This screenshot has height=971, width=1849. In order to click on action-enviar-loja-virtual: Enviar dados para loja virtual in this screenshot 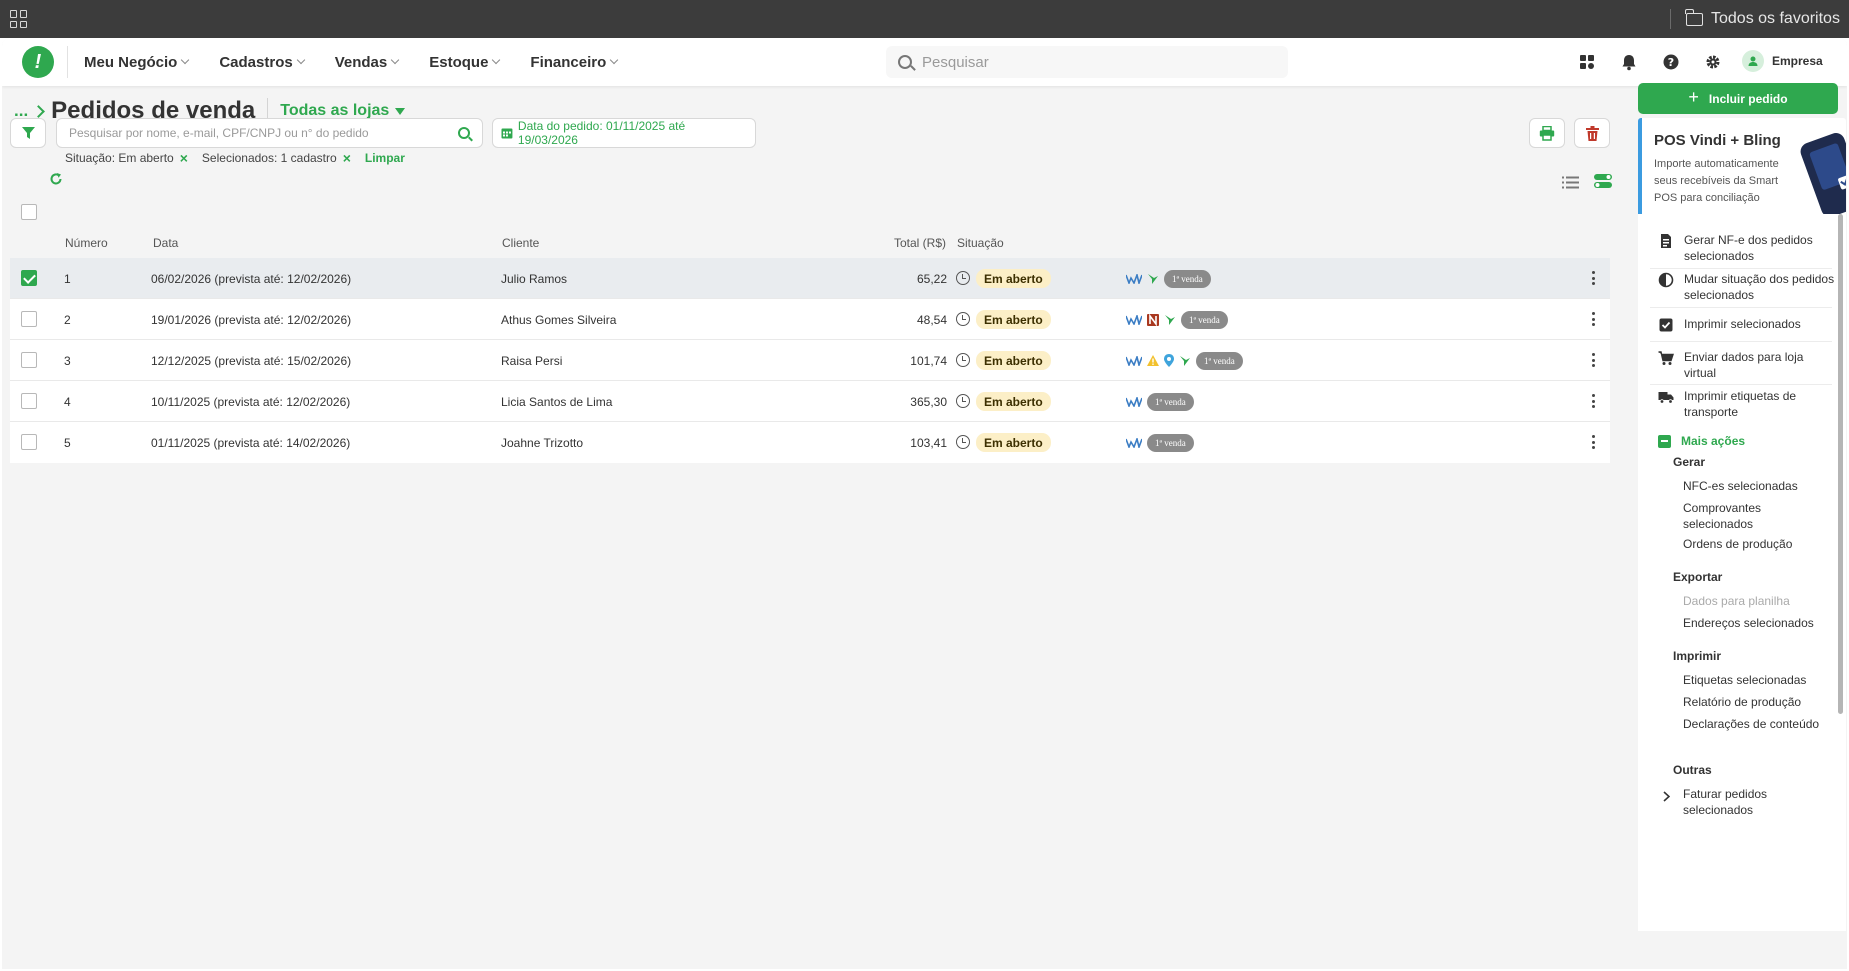, I will do `click(1748, 365)`.